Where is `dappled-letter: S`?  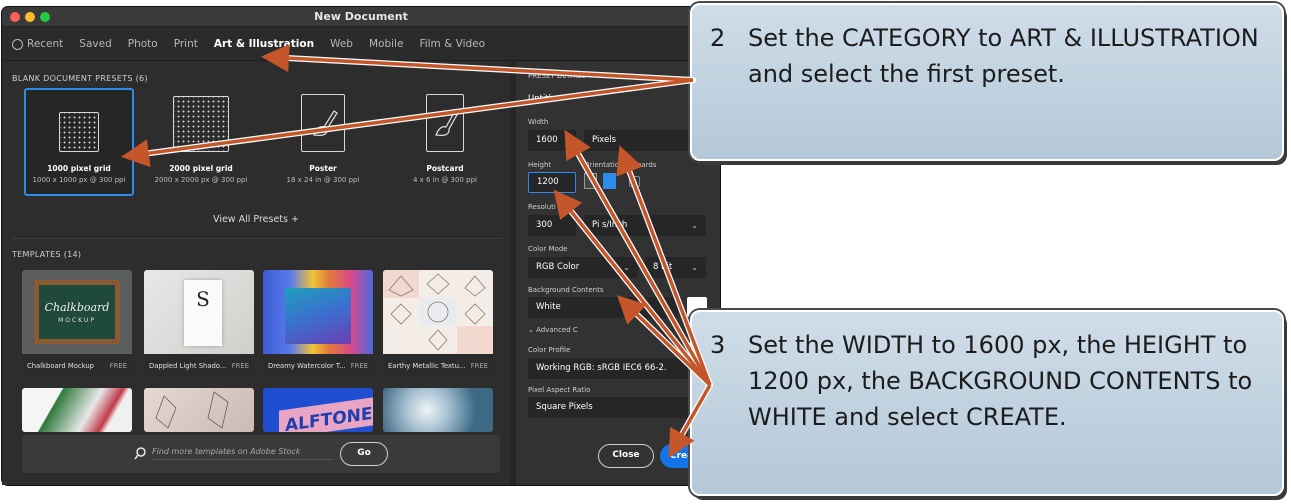
dappled-letter: S is located at coordinates (203, 299).